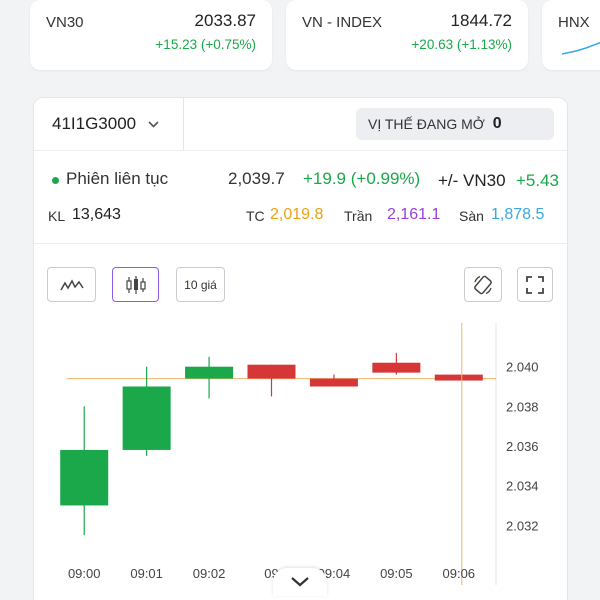  Describe the element at coordinates (574, 22) in the screenshot. I see `index-name: HNX` at that location.